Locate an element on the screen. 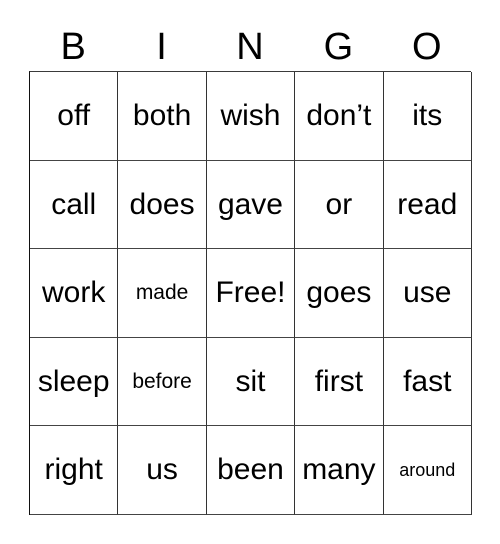 This screenshot has height=544, width=500. bingo-cell: us is located at coordinates (162, 470).